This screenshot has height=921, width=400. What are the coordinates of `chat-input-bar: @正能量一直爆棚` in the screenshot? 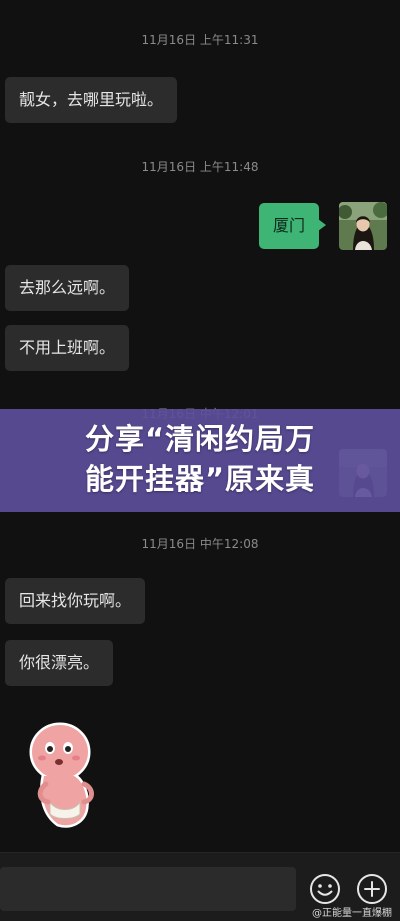 It's located at (200, 886).